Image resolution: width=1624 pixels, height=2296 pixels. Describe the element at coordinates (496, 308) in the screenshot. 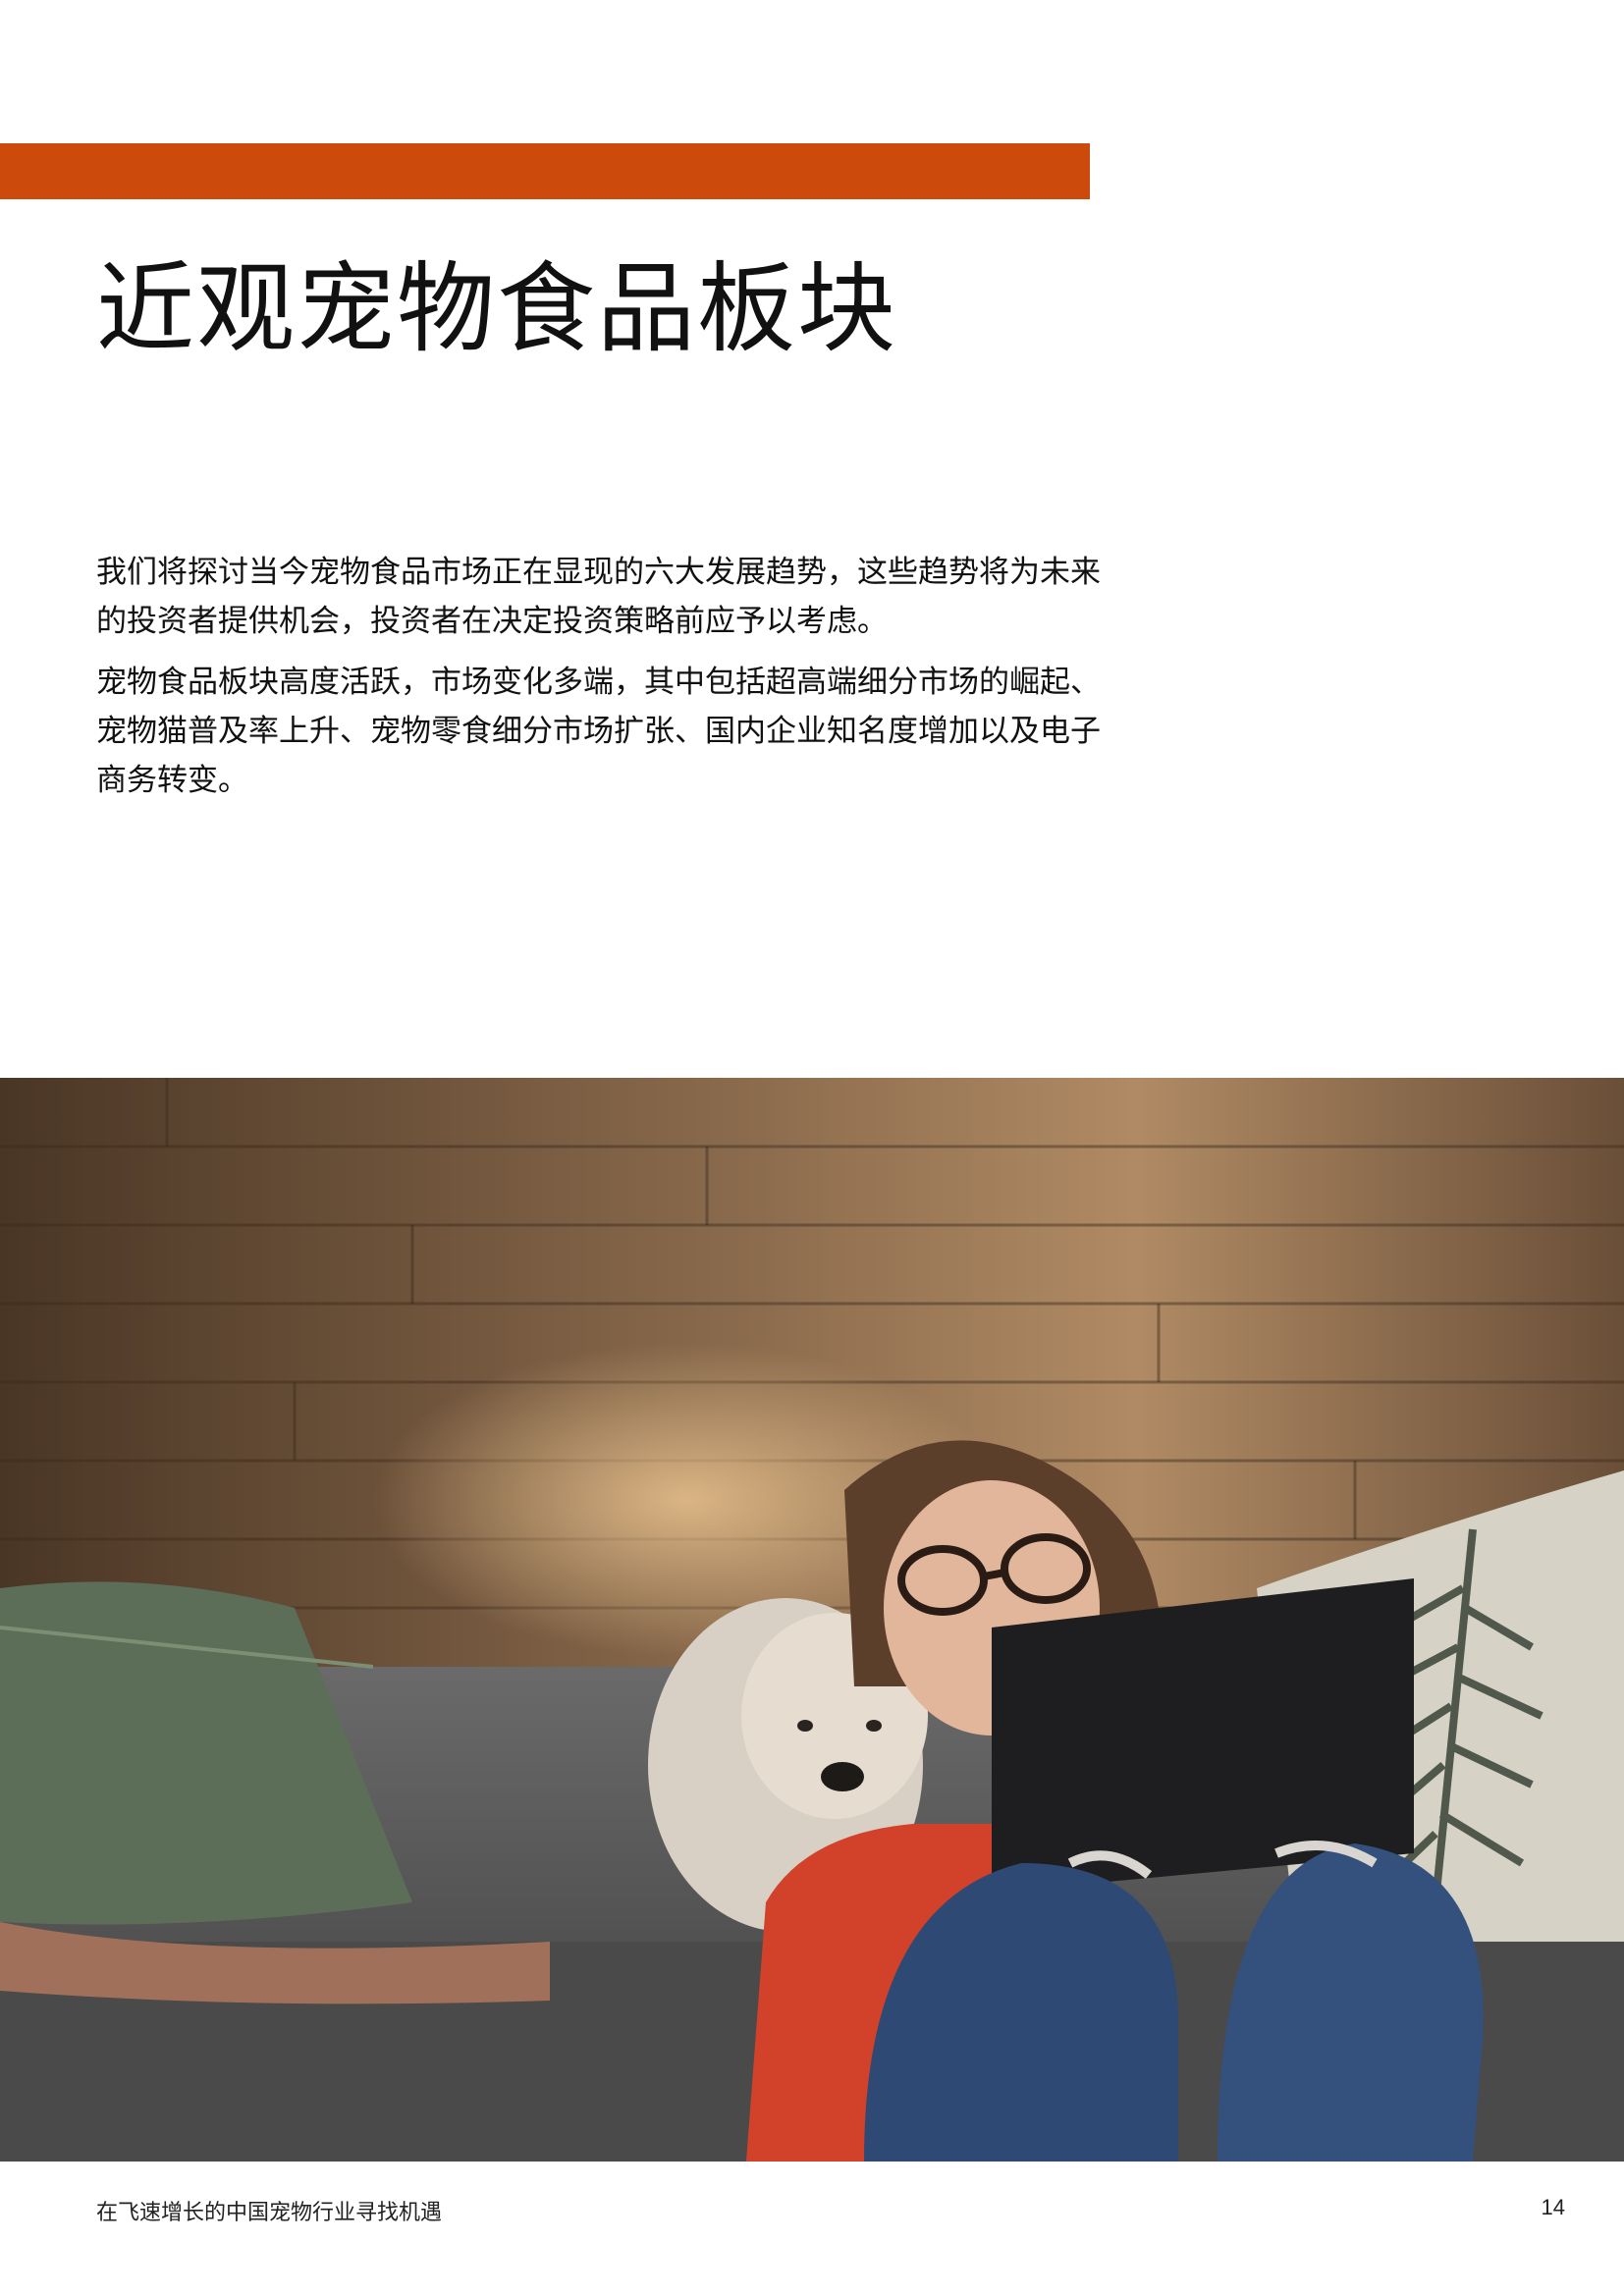

I see `page-title: 近观宠物食品板块` at that location.